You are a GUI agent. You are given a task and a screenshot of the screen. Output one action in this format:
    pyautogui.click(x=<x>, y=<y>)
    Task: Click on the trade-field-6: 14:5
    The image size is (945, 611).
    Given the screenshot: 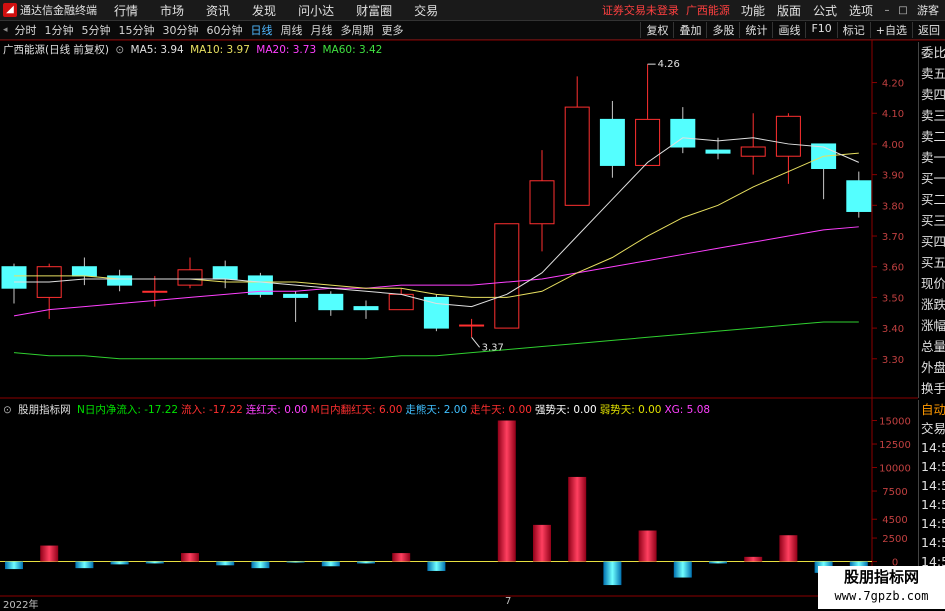 What is the action you would take?
    pyautogui.click(x=932, y=523)
    